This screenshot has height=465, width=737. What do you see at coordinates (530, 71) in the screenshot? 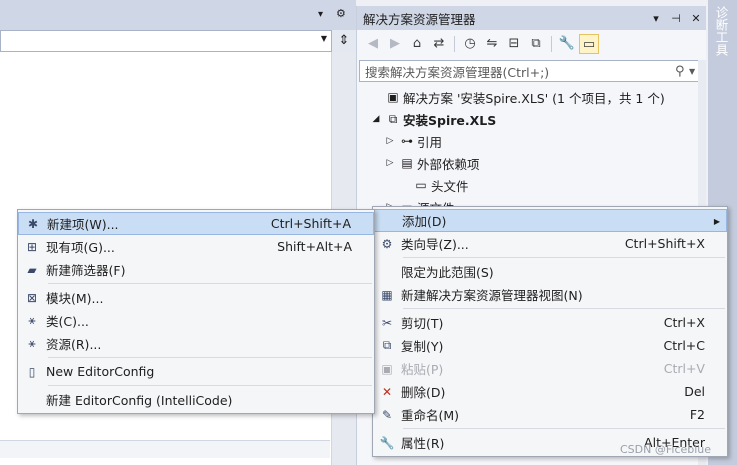
I see `search-input: 搜索解决方案资源管理器(Ctrl+;) ⚲ ▼` at bounding box center [530, 71].